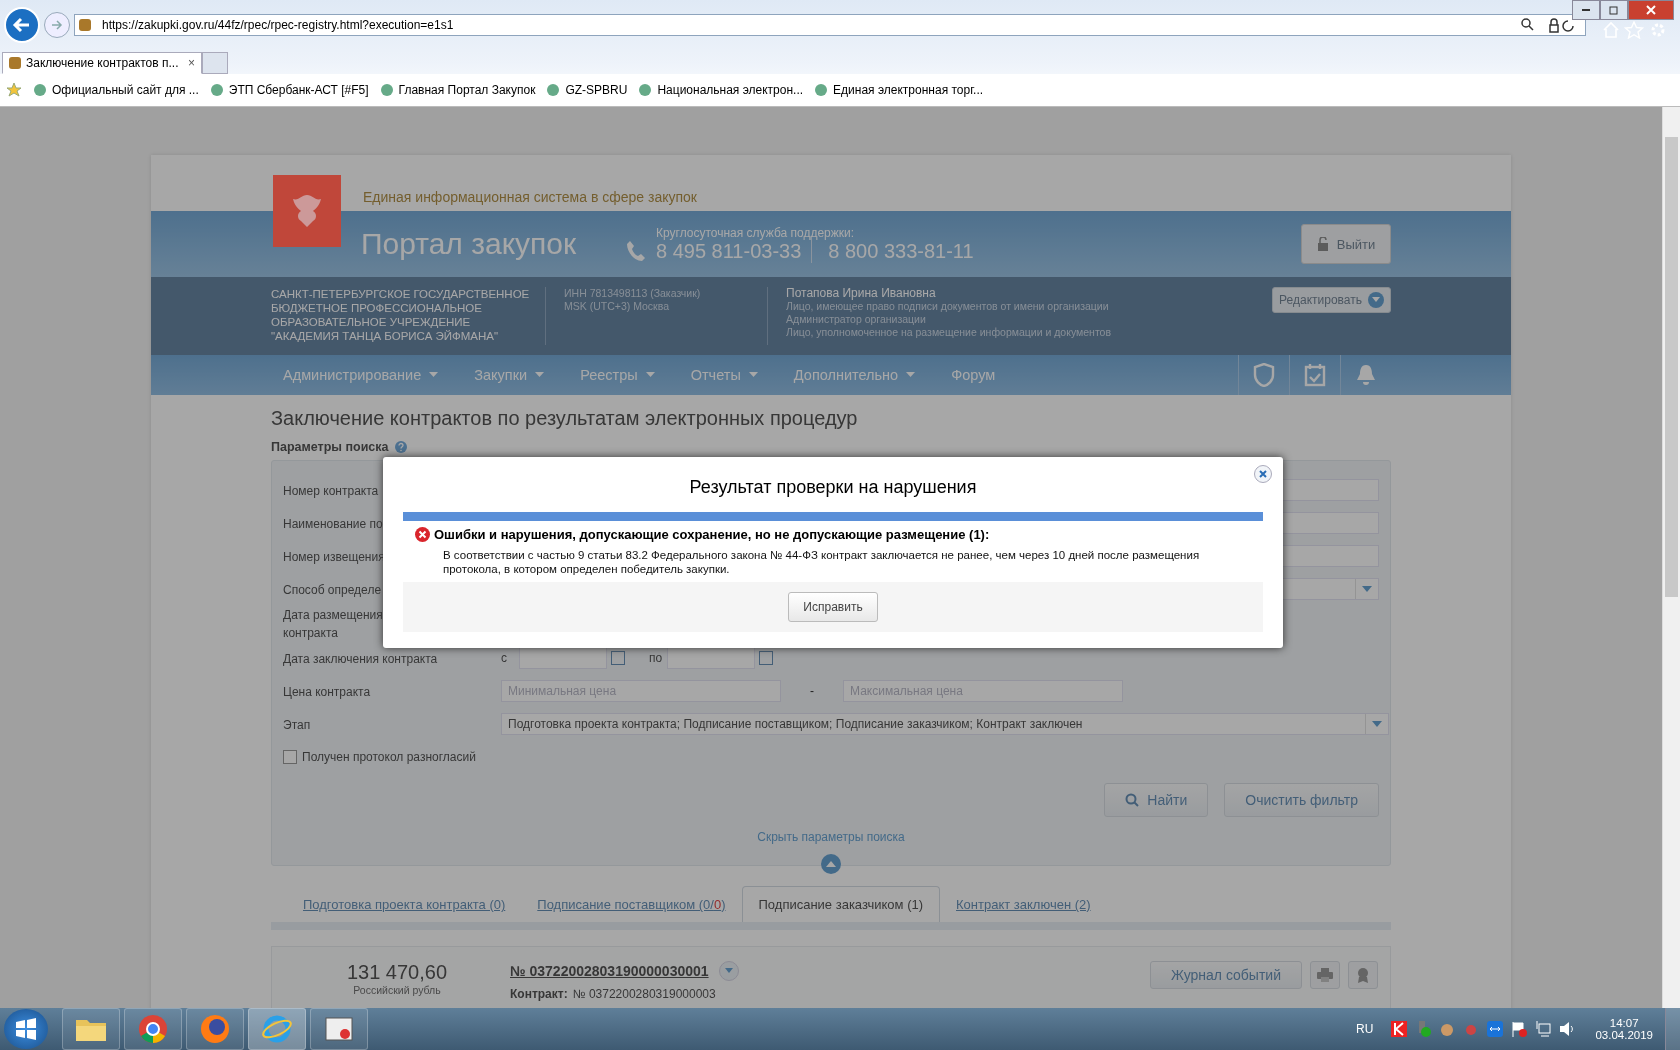  Describe the element at coordinates (724, 375) in the screenshot. I see `nav-menu-item: Отчеты` at that location.